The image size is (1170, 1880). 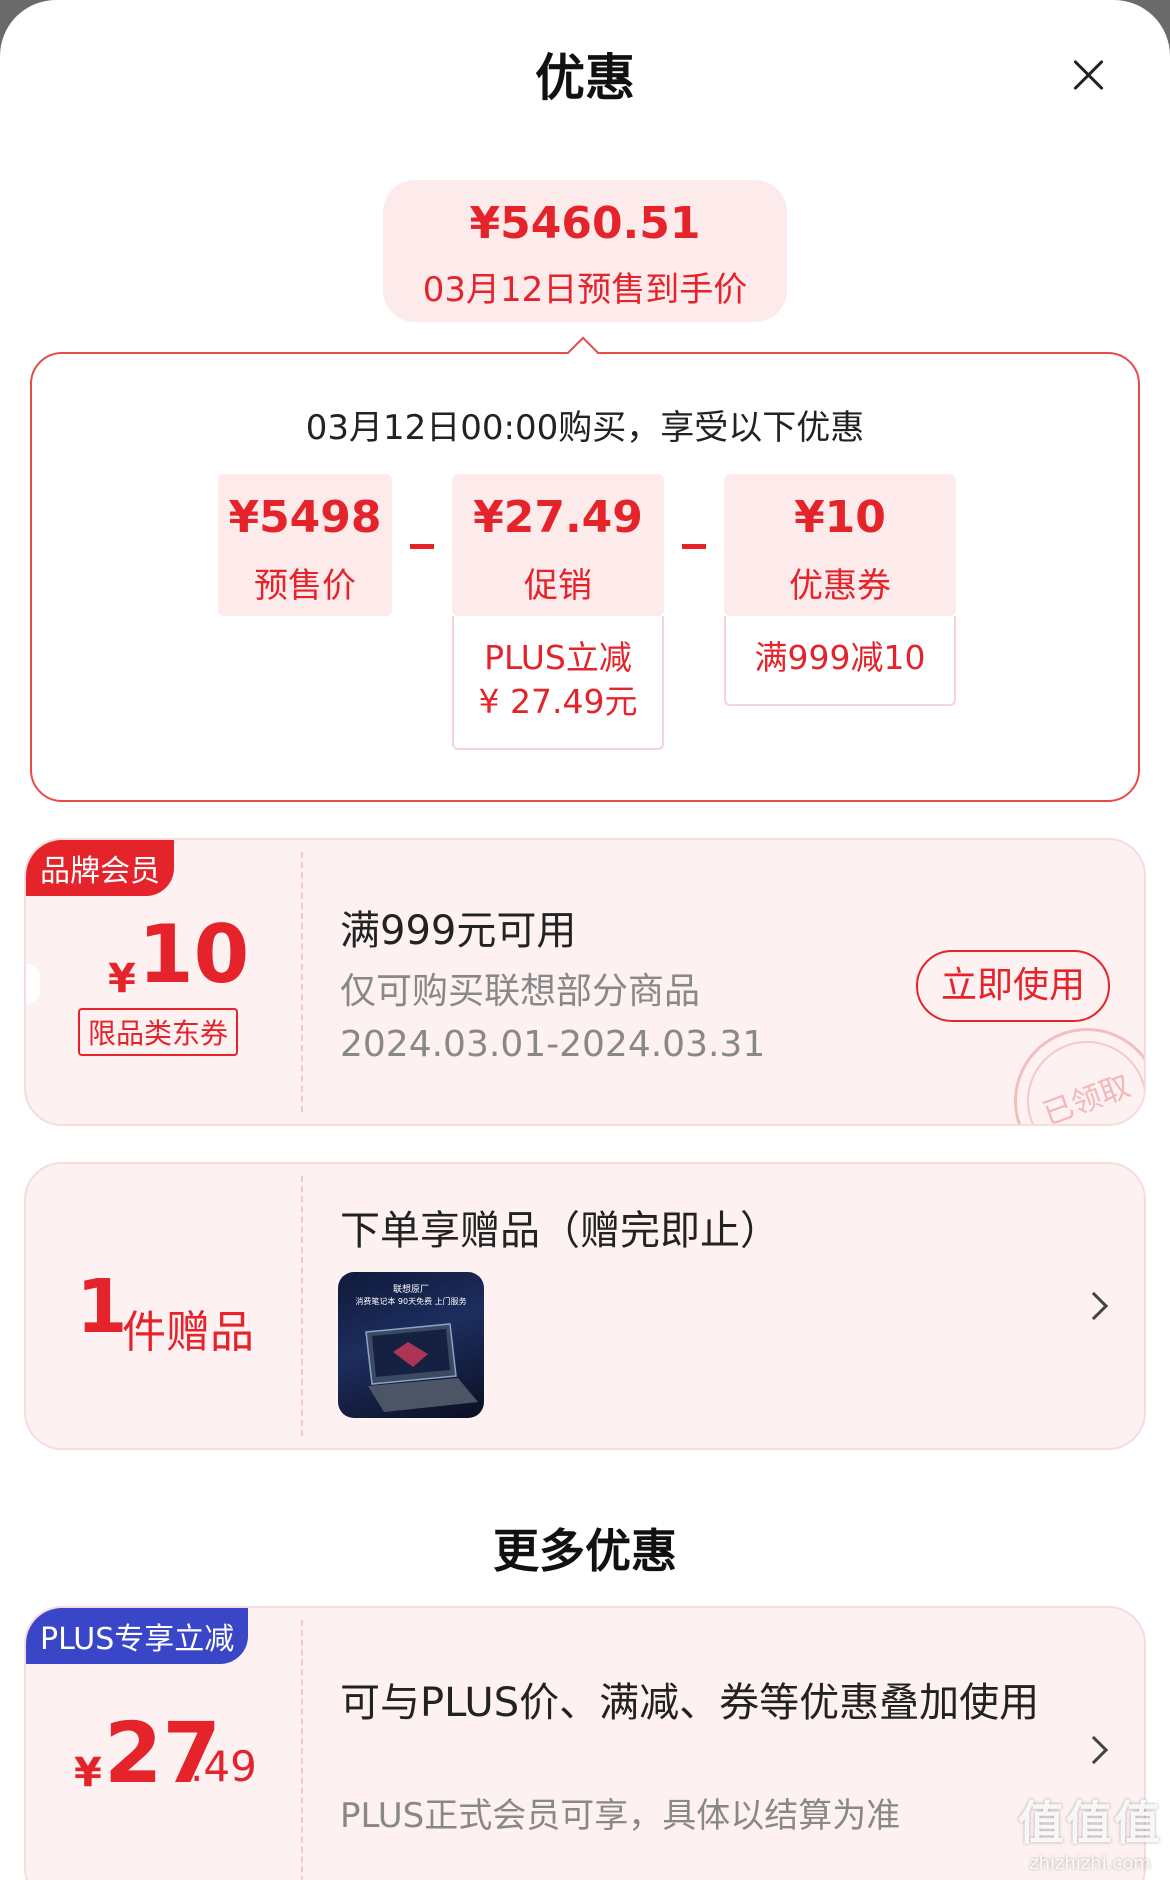 What do you see at coordinates (194, 954) in the screenshot?
I see `coupon-amount: 10` at bounding box center [194, 954].